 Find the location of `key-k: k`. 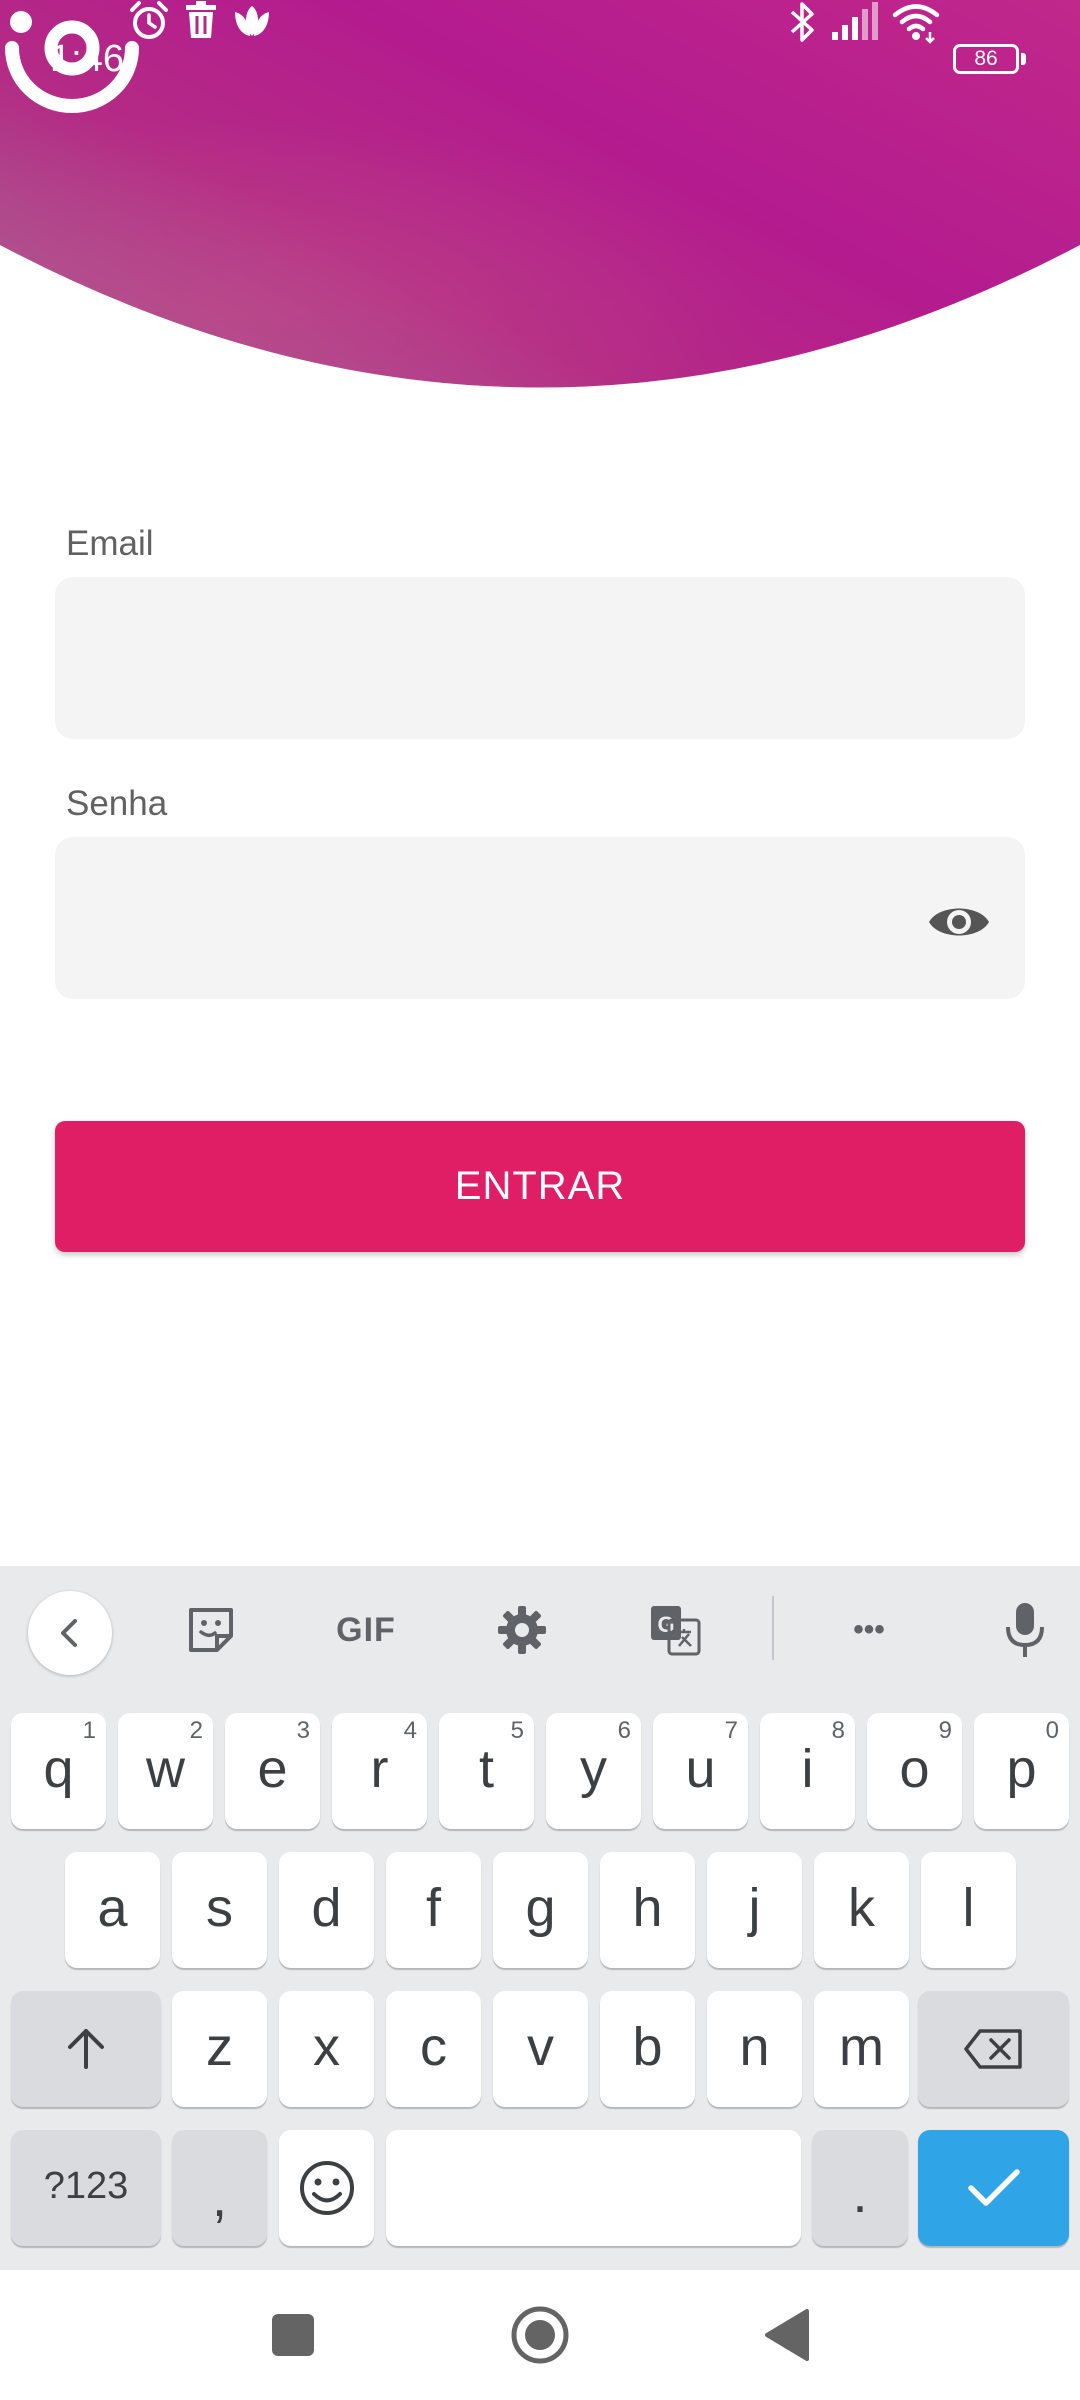

key-k: k is located at coordinates (861, 1910).